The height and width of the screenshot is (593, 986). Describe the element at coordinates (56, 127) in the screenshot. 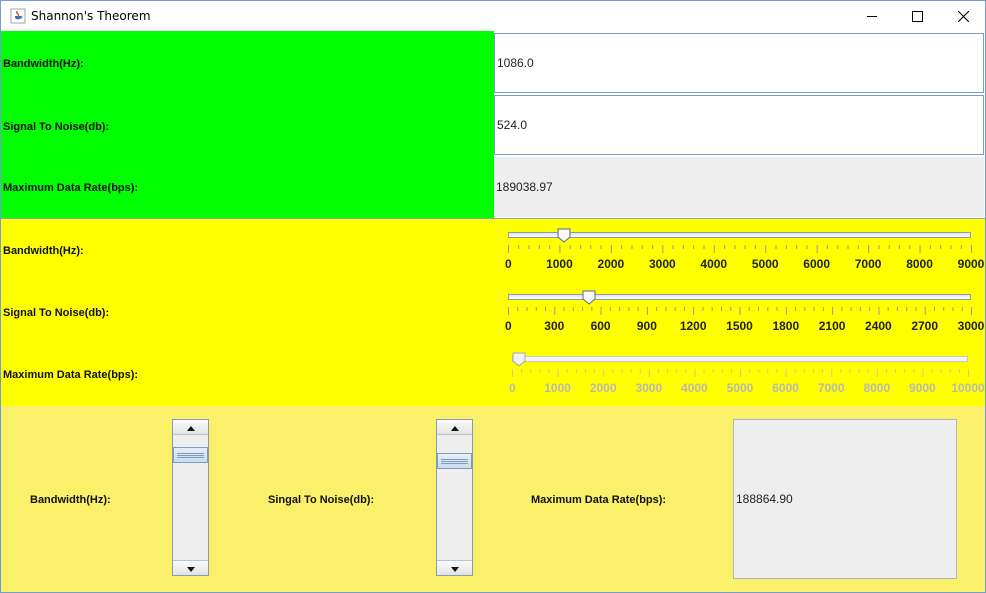

I see `snr-label: Signal To Noise(db):` at that location.